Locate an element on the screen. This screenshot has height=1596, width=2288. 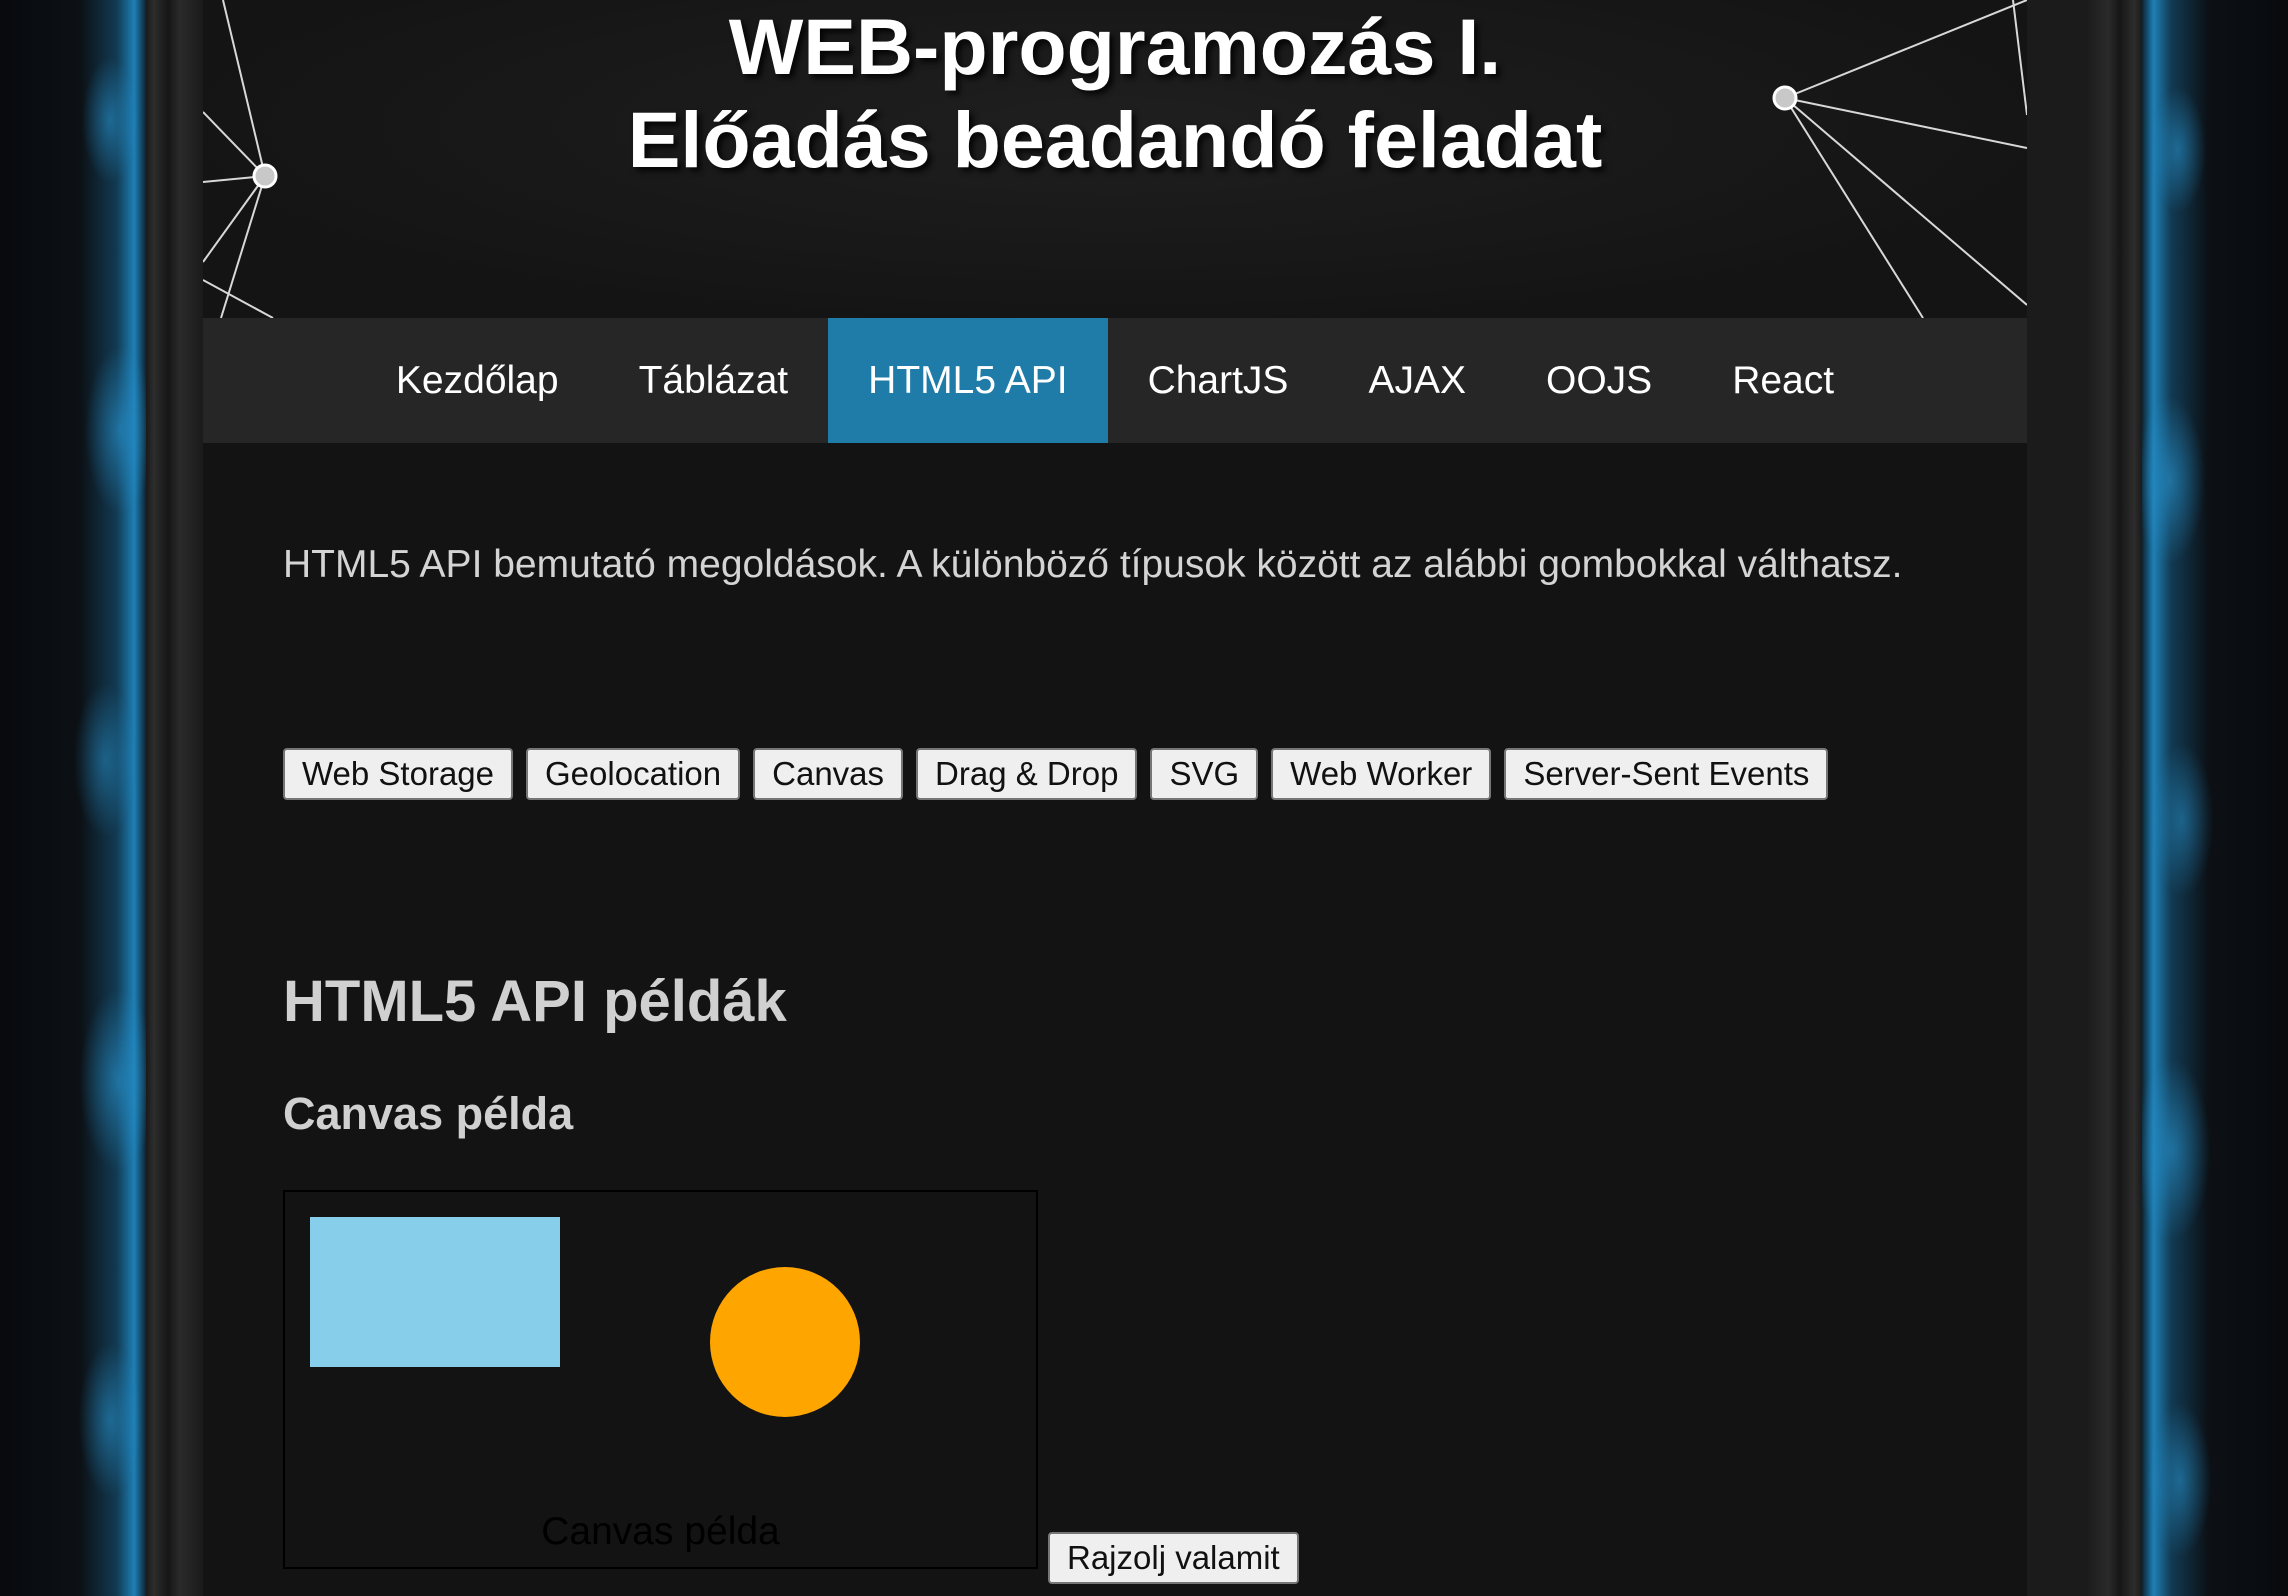
subsection-heading: Canvas példa is located at coordinates (428, 1113).